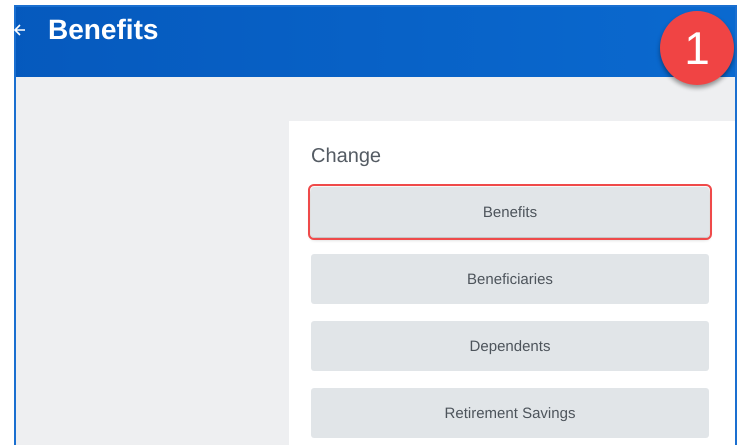  What do you see at coordinates (20, 30) in the screenshot?
I see `back-arrow-icon` at bounding box center [20, 30].